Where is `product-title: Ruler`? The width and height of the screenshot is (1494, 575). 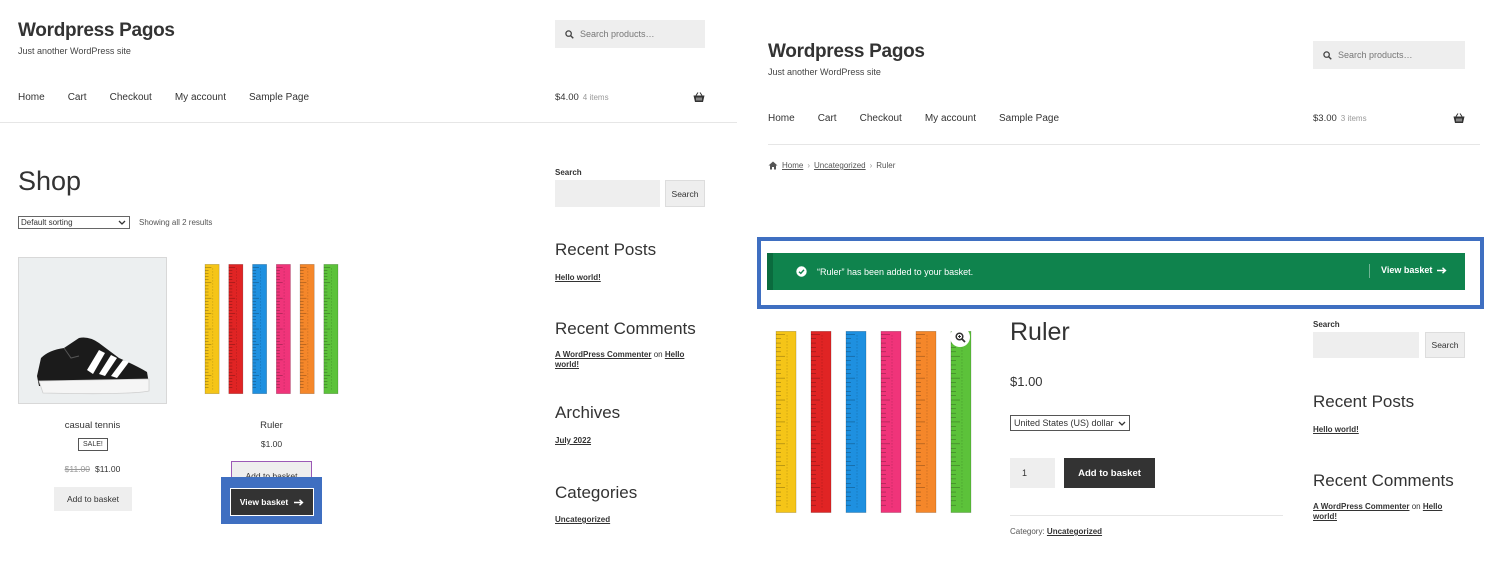 product-title: Ruler is located at coordinates (1040, 332).